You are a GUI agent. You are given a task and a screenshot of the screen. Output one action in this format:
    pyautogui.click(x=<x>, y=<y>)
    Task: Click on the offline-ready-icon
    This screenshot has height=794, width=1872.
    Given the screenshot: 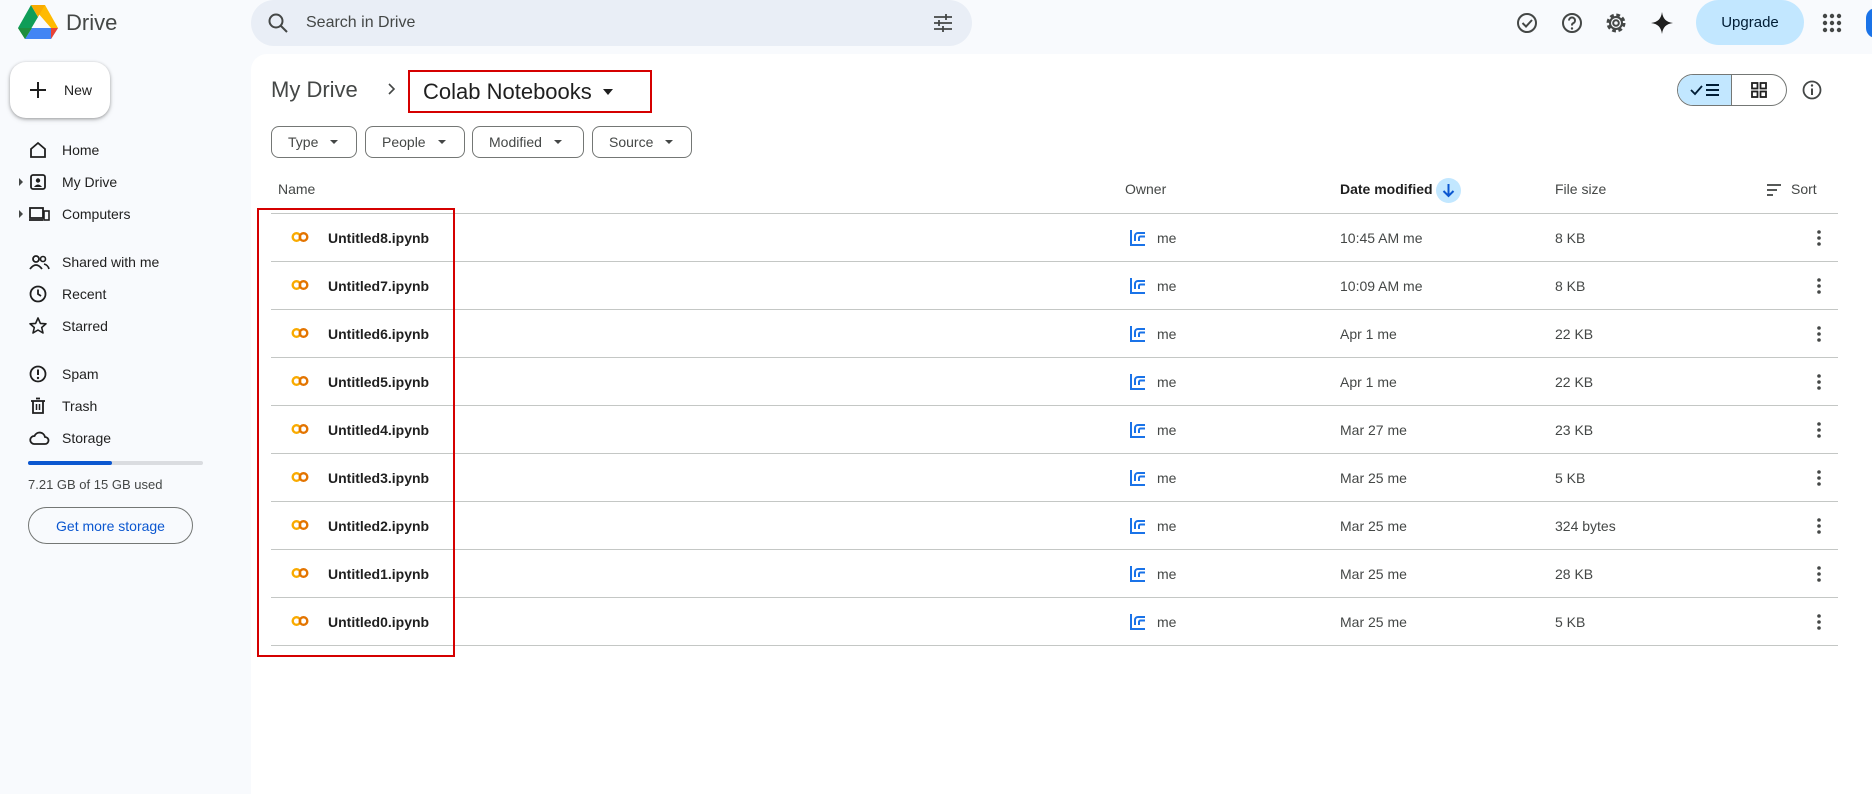 What is the action you would take?
    pyautogui.click(x=1527, y=23)
    